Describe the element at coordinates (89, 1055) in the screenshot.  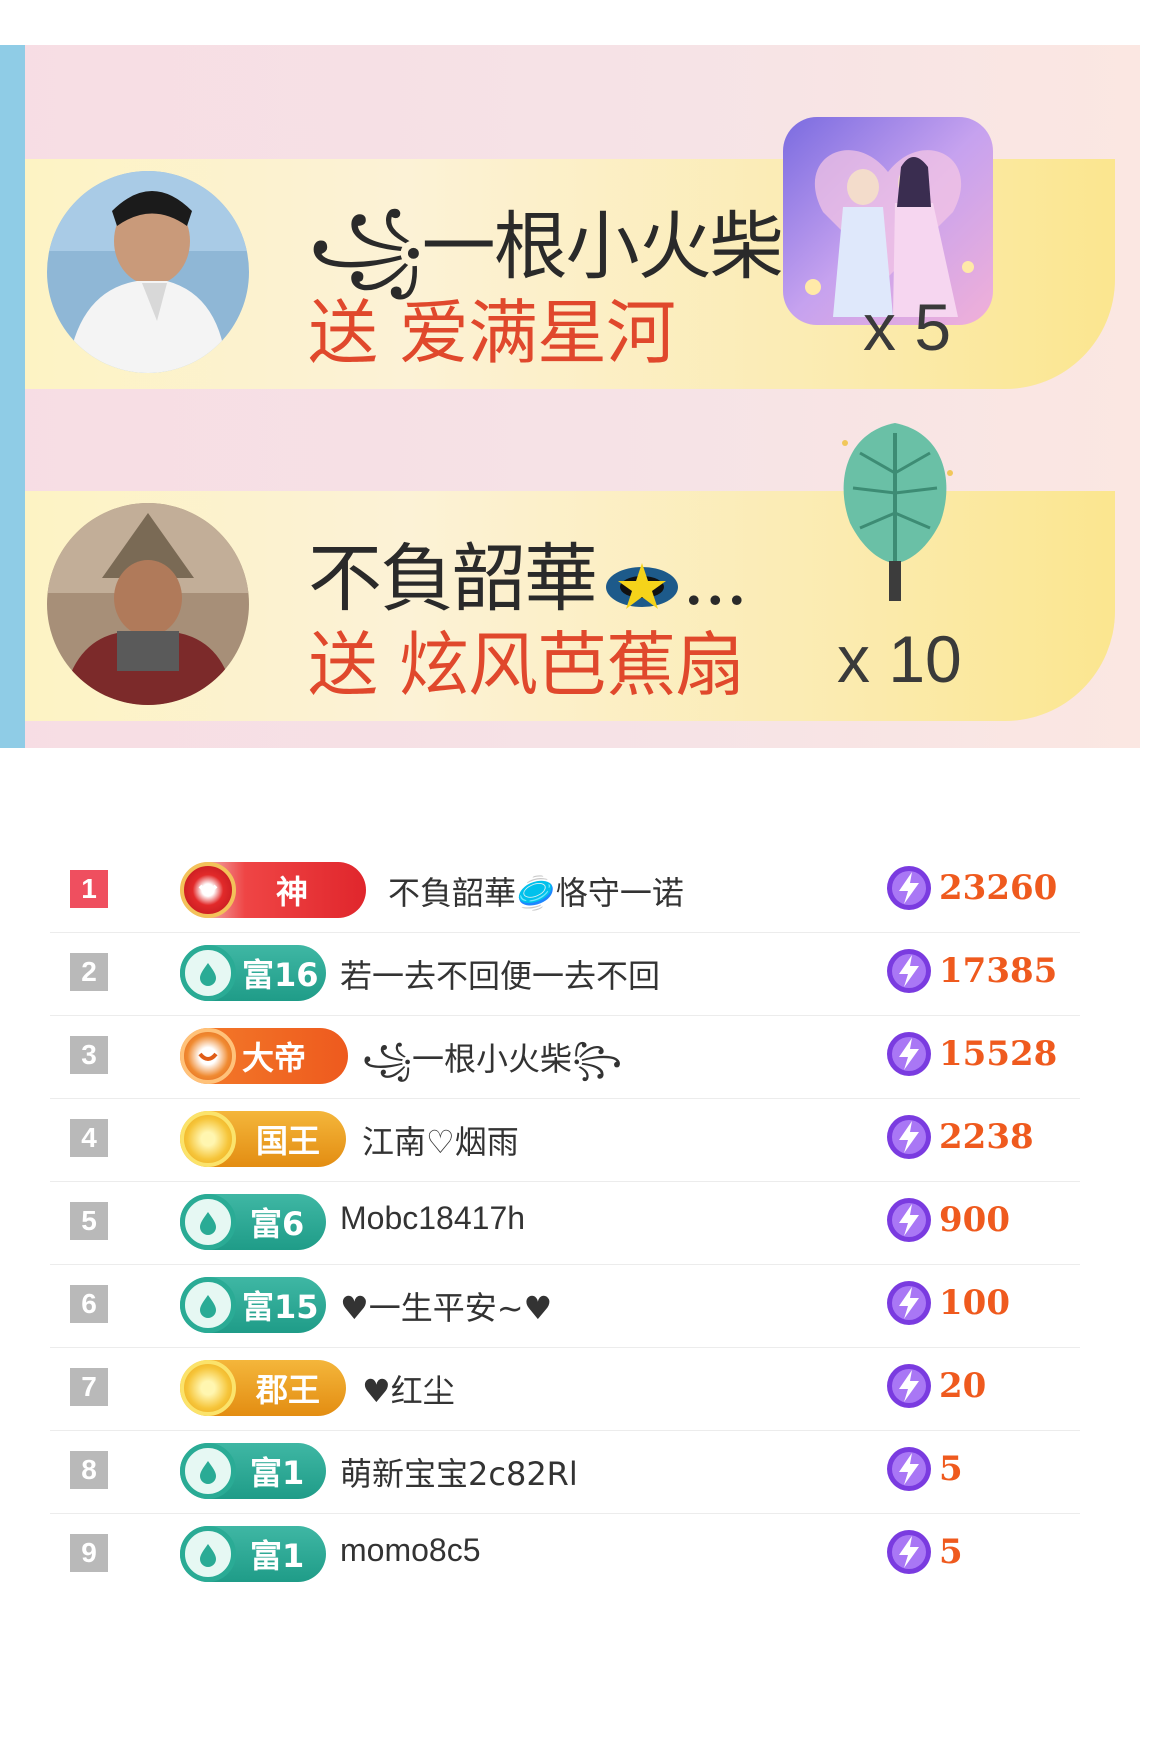
I see `rank-number: 3` at that location.